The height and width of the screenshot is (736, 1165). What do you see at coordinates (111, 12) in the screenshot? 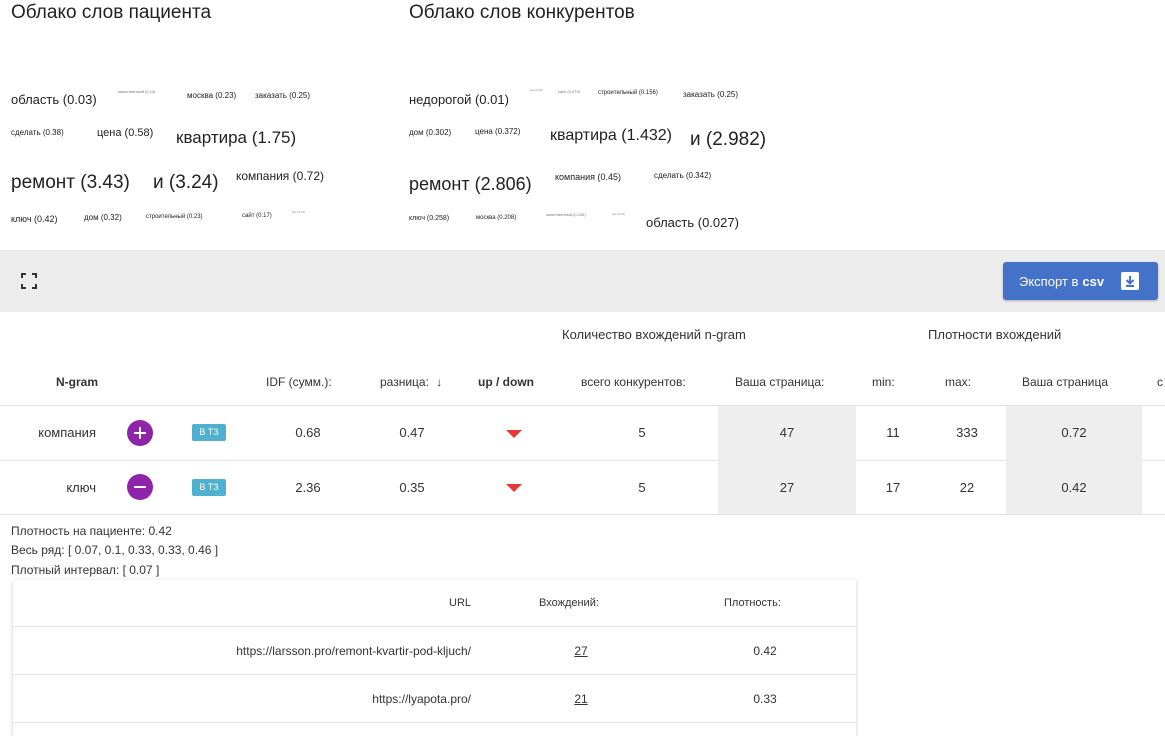
I see `patient-cloud-title: Облако слов пациента` at bounding box center [111, 12].